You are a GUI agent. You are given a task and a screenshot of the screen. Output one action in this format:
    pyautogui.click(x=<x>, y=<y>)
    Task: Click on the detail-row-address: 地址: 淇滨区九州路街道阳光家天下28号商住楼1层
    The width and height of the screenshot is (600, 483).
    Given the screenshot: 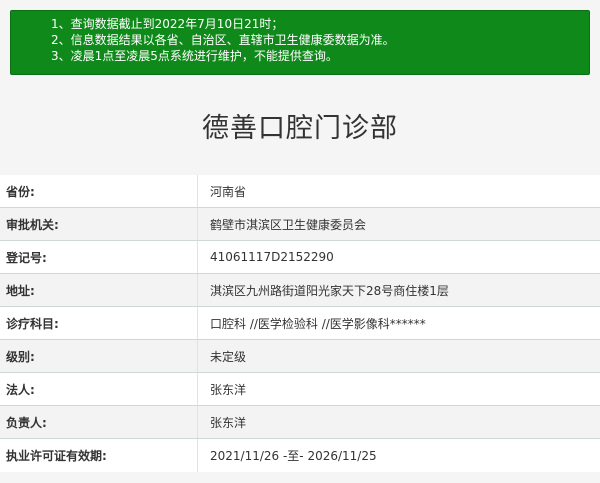 What is the action you would take?
    pyautogui.click(x=300, y=290)
    